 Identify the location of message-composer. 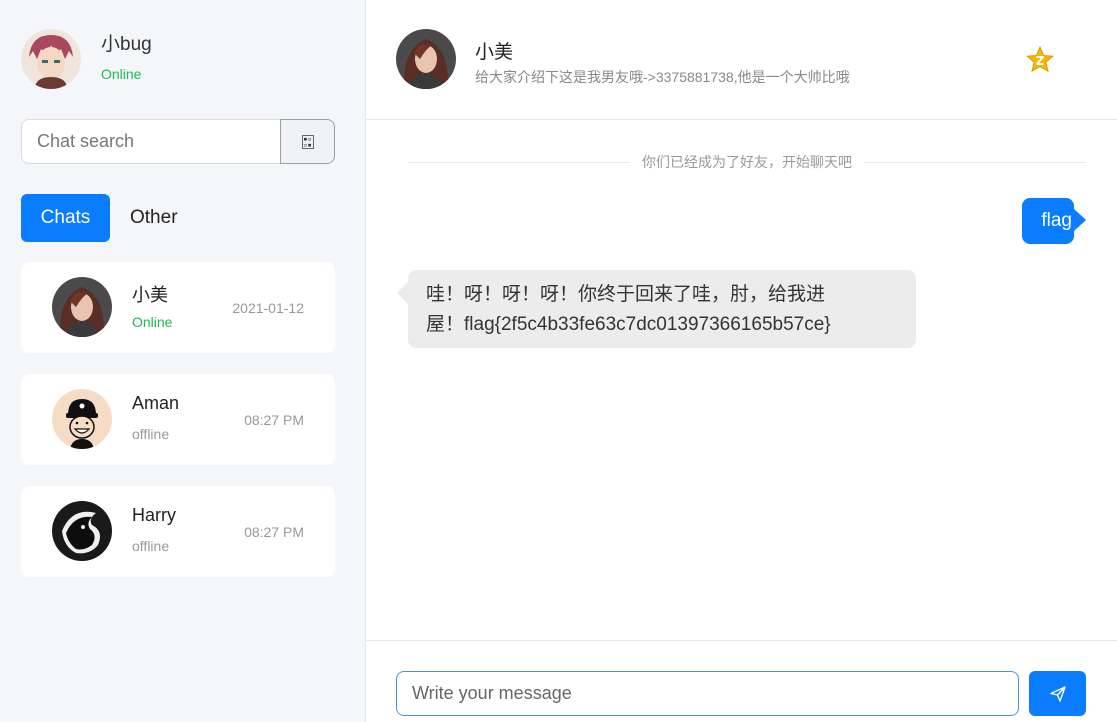
(741, 681).